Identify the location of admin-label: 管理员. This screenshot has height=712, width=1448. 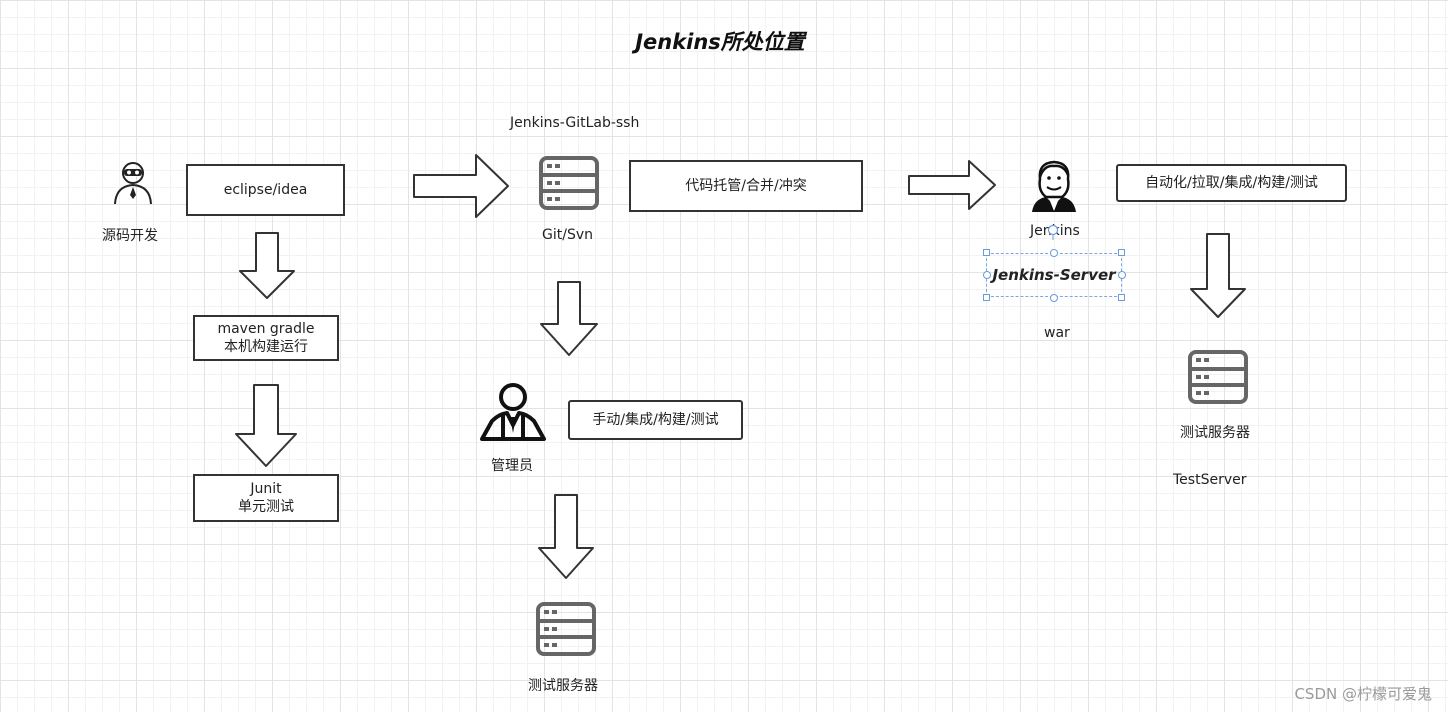
(512, 466).